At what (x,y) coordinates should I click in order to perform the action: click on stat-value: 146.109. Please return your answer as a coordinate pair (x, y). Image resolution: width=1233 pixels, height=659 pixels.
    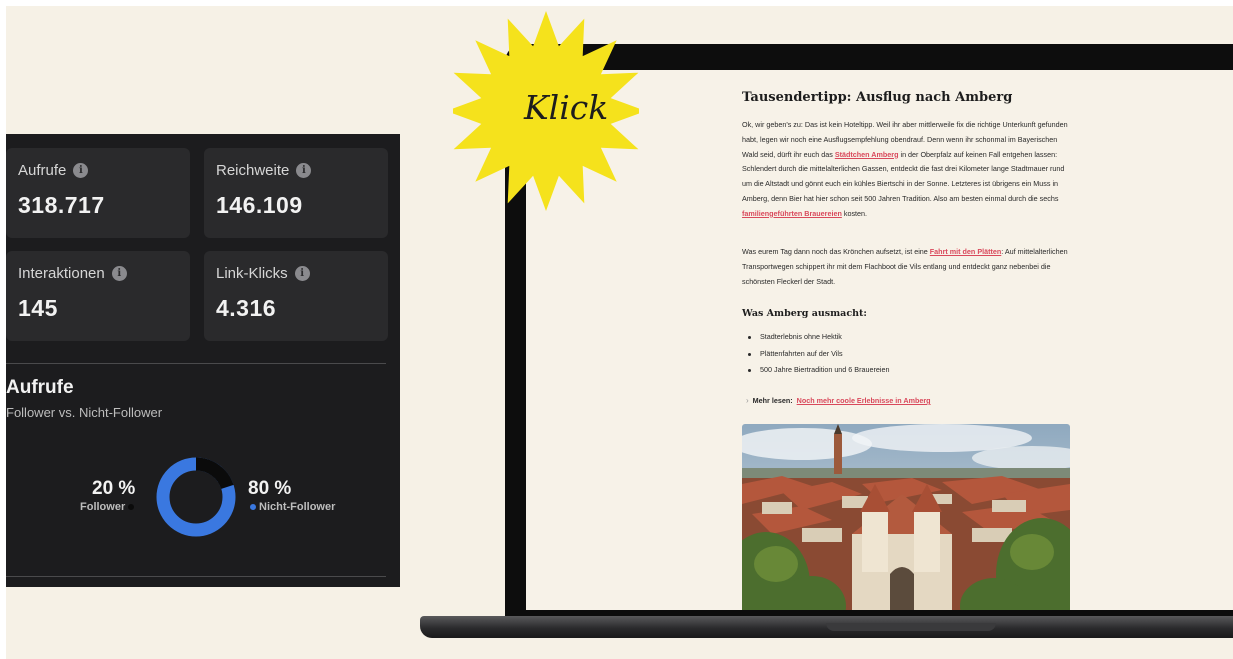
    Looking at the image, I should click on (259, 205).